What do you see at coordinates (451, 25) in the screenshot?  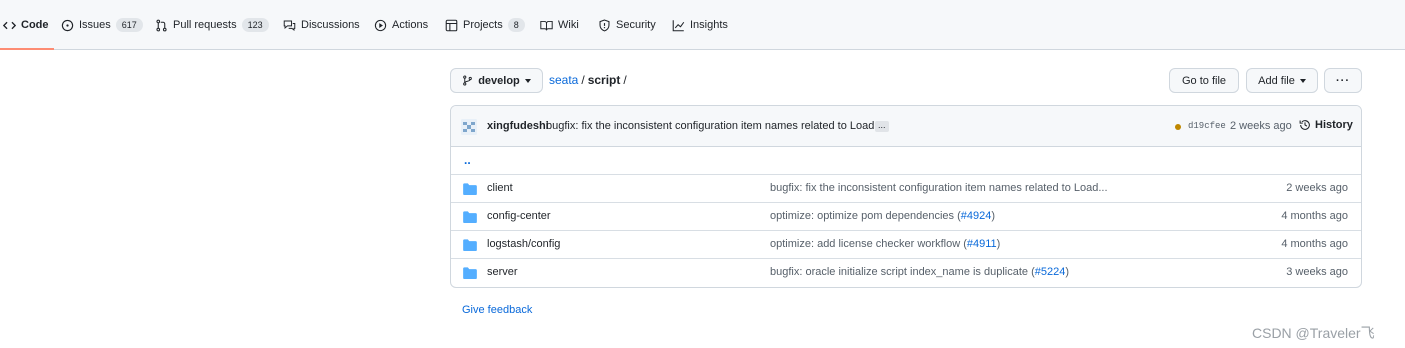 I see `table-icon` at bounding box center [451, 25].